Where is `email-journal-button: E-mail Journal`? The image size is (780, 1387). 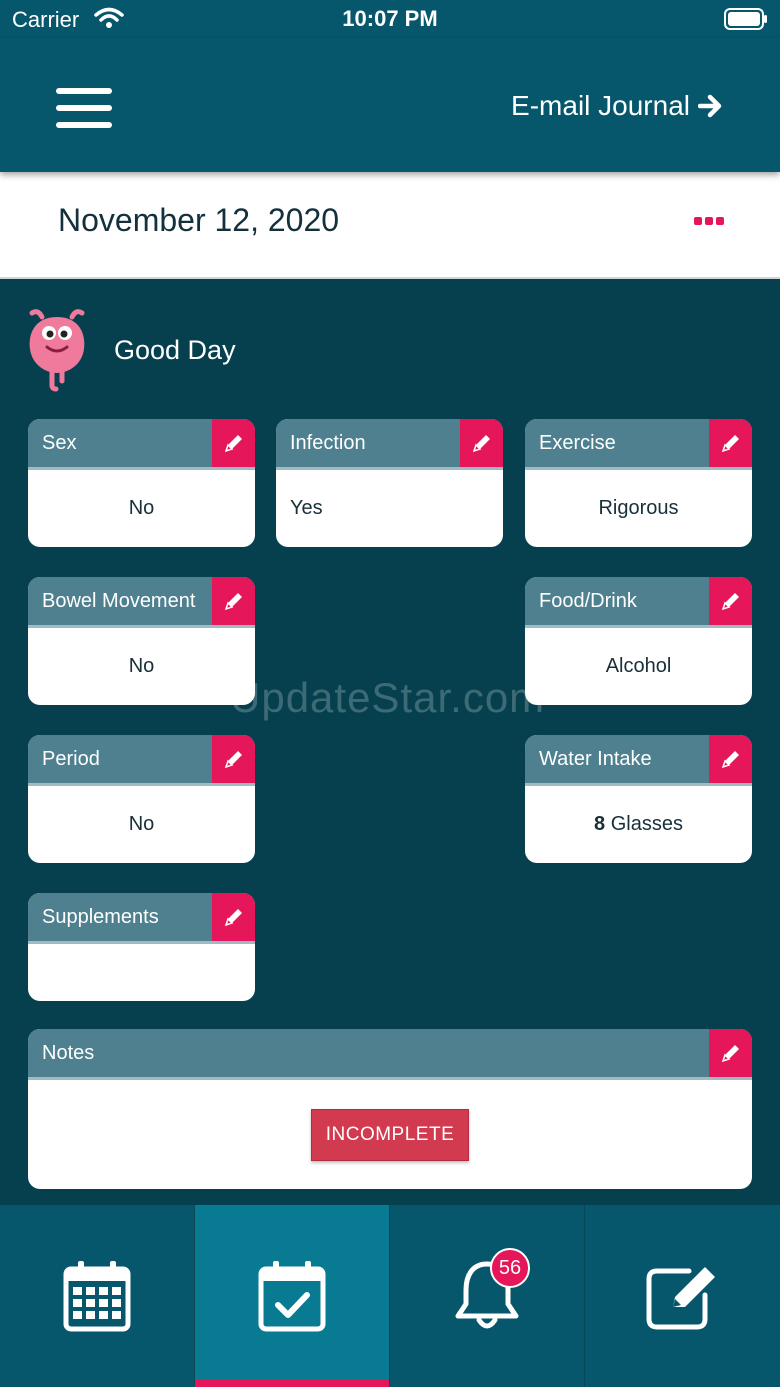
email-journal-button: E-mail Journal is located at coordinates (617, 106).